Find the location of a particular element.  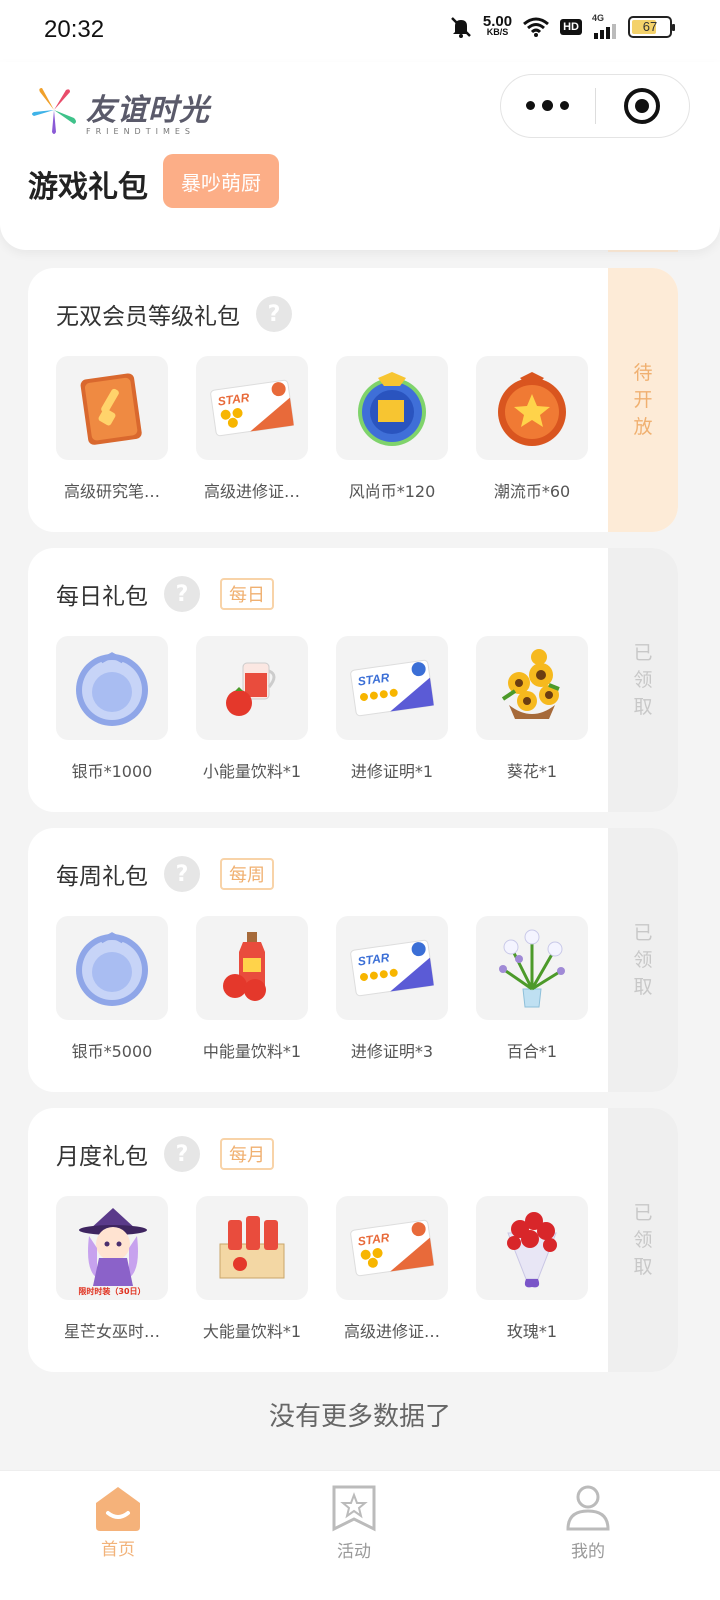

gift-item-label: 大能量饮料*1 is located at coordinates (252, 1331).